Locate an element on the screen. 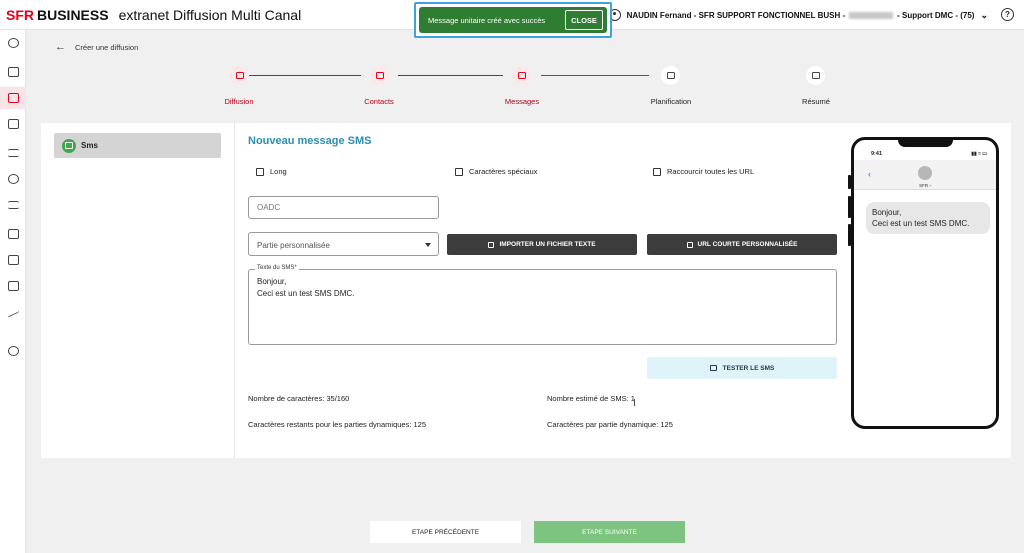  char-count: Nombre de caractères: 35/160 is located at coordinates (299, 398).